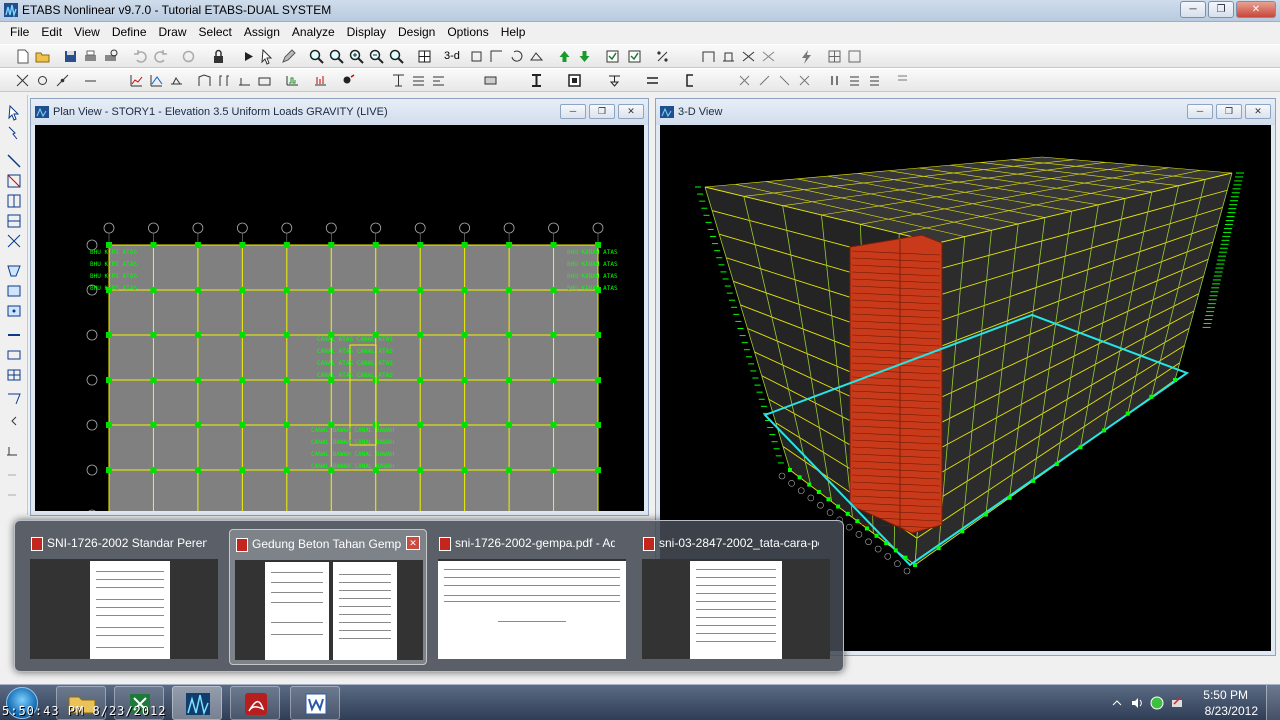  What do you see at coordinates (536, 80) in the screenshot?
I see `cursor-i-button` at bounding box center [536, 80].